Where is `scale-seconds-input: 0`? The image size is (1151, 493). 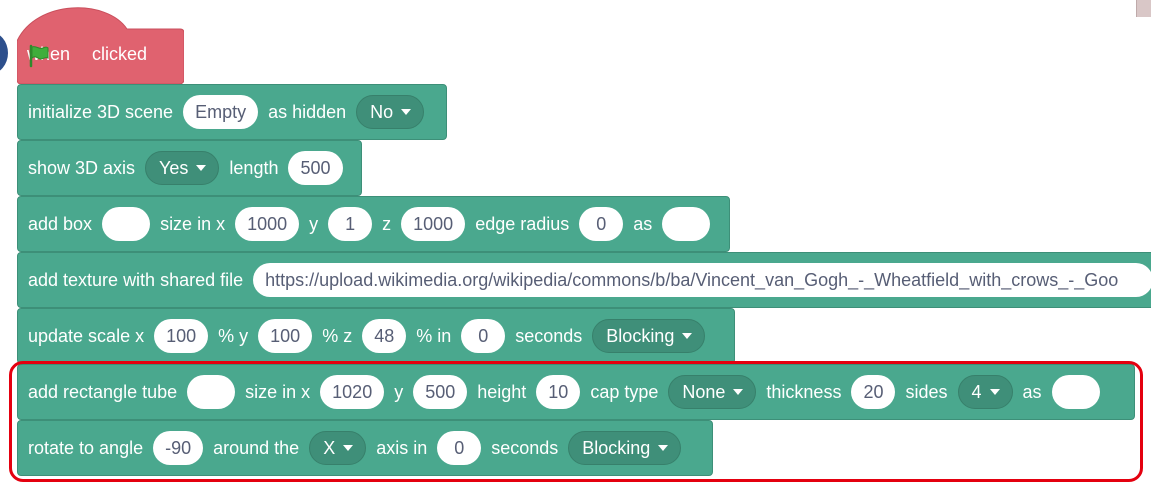 scale-seconds-input: 0 is located at coordinates (483, 336).